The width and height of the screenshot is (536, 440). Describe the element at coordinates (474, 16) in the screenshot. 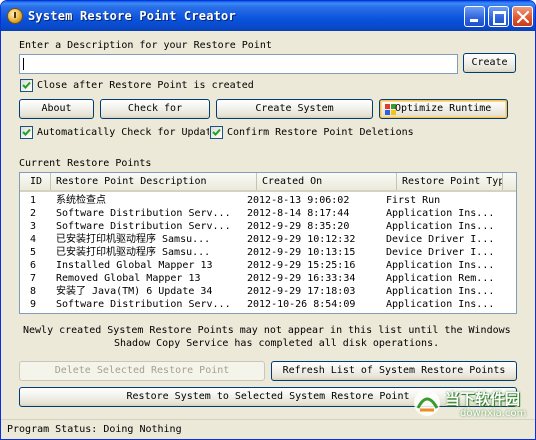

I see `minimize-button` at that location.